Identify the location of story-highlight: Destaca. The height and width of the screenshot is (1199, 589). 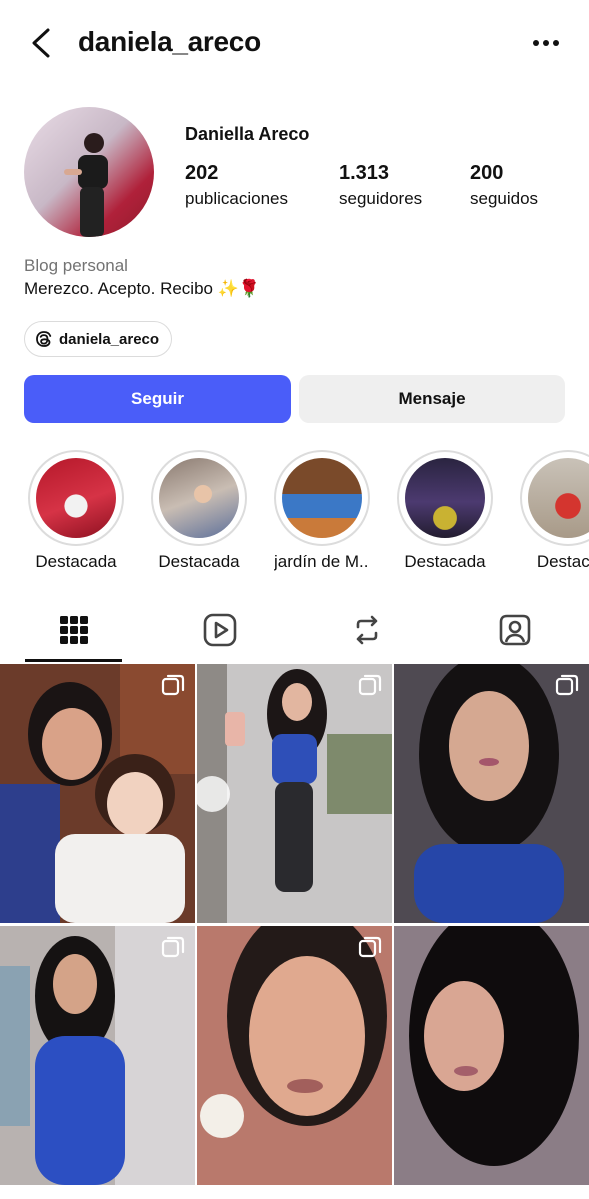
(554, 511).